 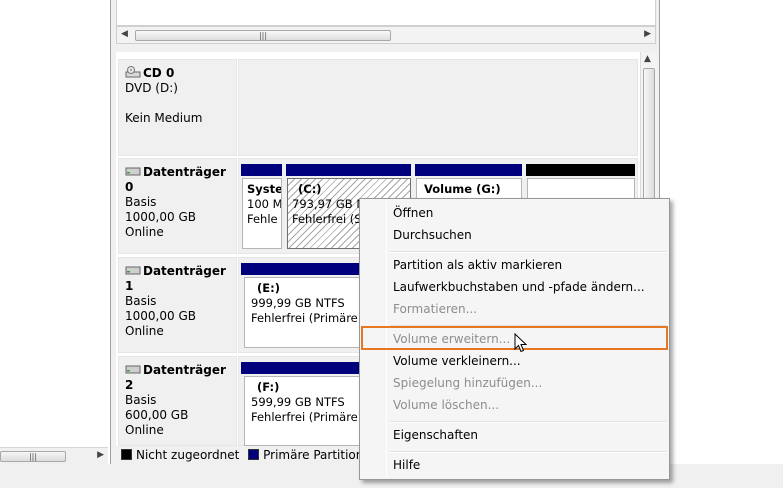 What do you see at coordinates (164, 118) in the screenshot?
I see `disk-info: Kein Medium` at bounding box center [164, 118].